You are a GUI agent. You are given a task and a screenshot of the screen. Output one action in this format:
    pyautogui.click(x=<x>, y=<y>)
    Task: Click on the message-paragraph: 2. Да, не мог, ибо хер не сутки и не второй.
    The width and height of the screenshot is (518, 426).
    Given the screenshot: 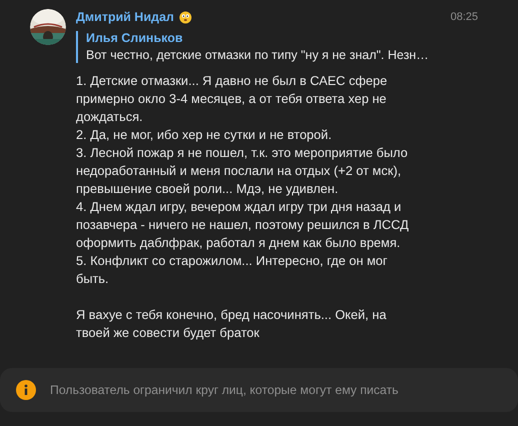 What is the action you would take?
    pyautogui.click(x=204, y=135)
    